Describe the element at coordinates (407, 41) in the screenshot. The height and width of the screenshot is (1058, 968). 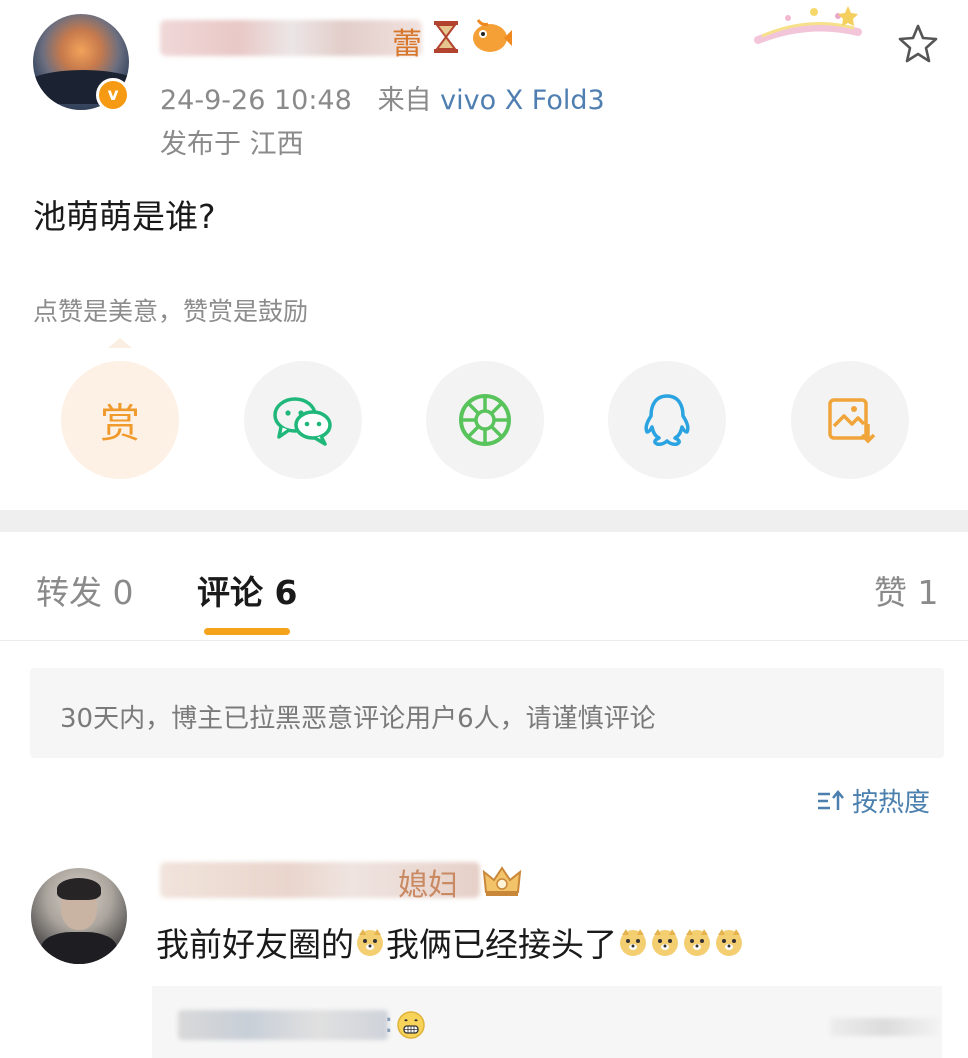
I see `author-name-visible: 蕾` at that location.